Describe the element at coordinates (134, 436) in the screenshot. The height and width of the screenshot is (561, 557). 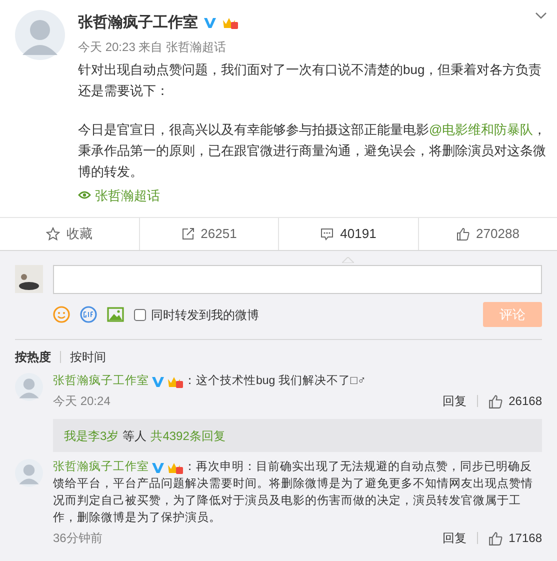
I see `replies-middle: 等人` at that location.